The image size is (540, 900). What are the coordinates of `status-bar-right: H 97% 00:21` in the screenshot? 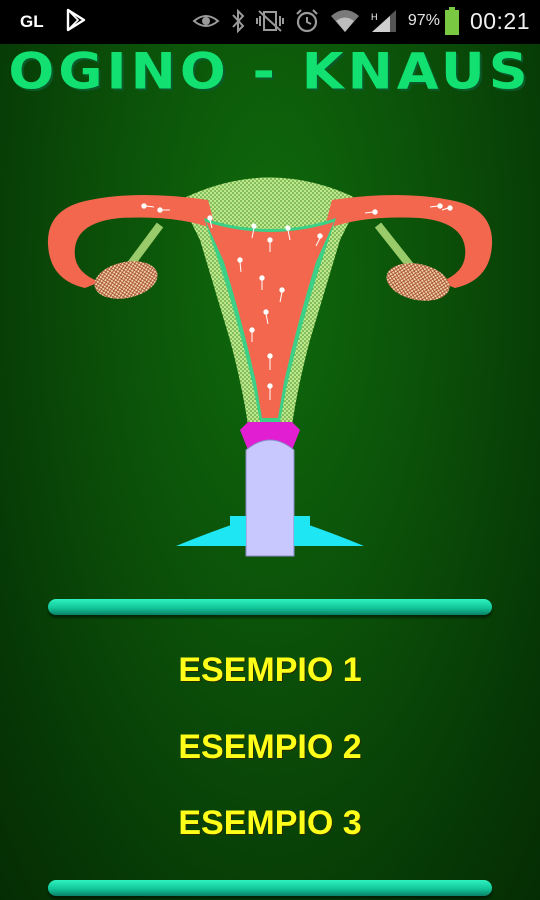 It's located at (361, 21).